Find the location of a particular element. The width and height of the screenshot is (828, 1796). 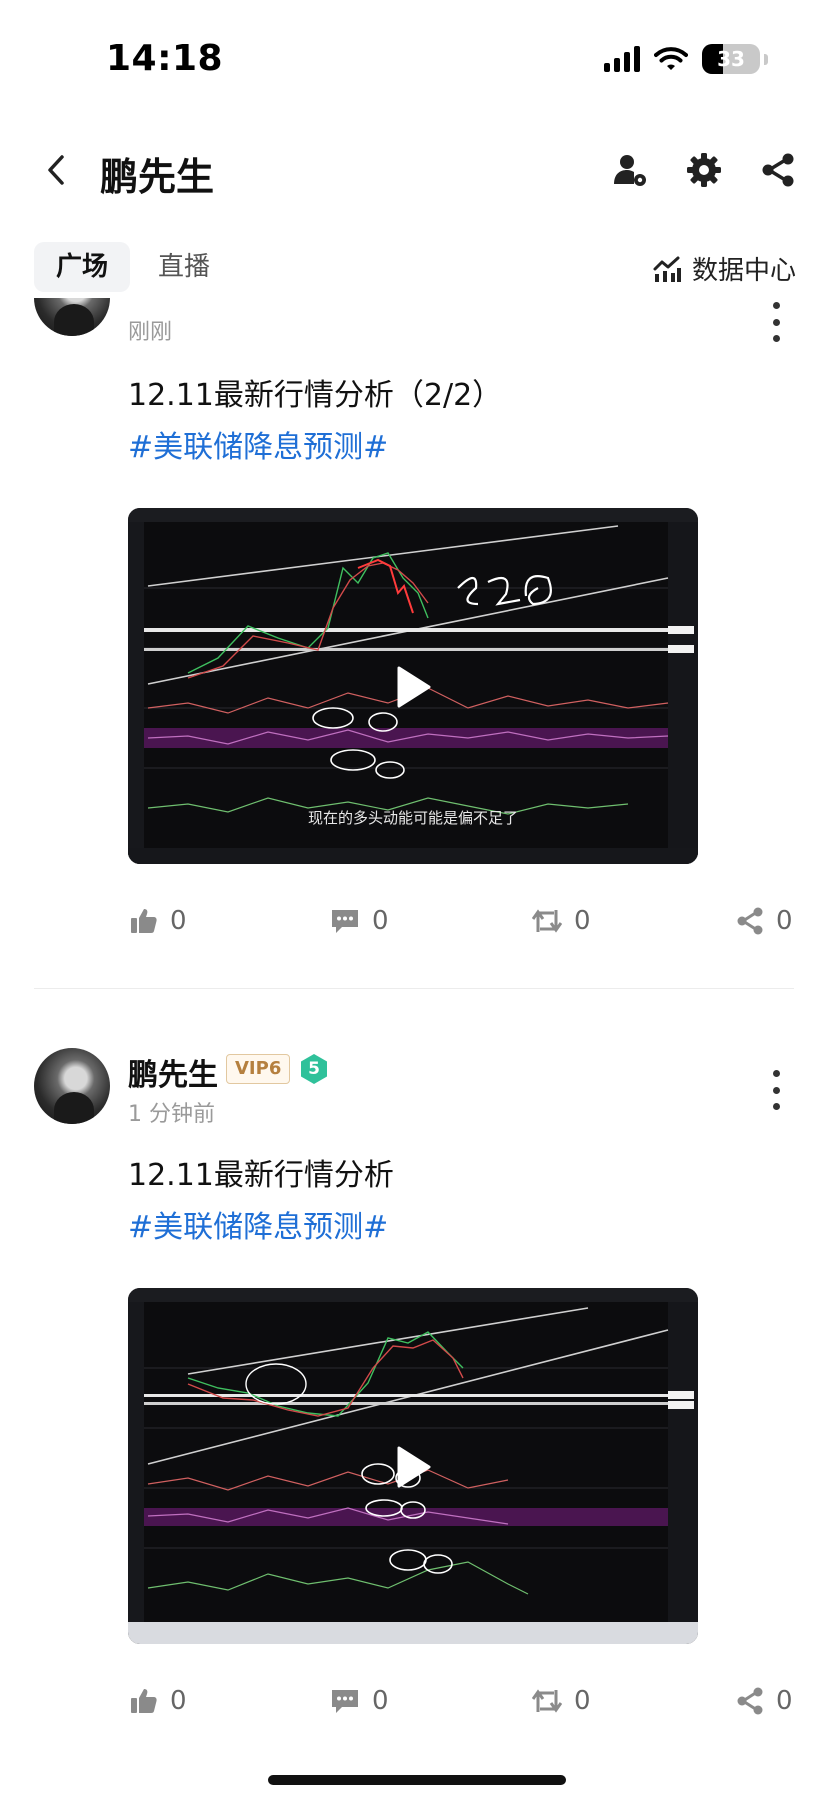

post-text: 12.11最新行情分析（2/2） is located at coordinates (315, 395).